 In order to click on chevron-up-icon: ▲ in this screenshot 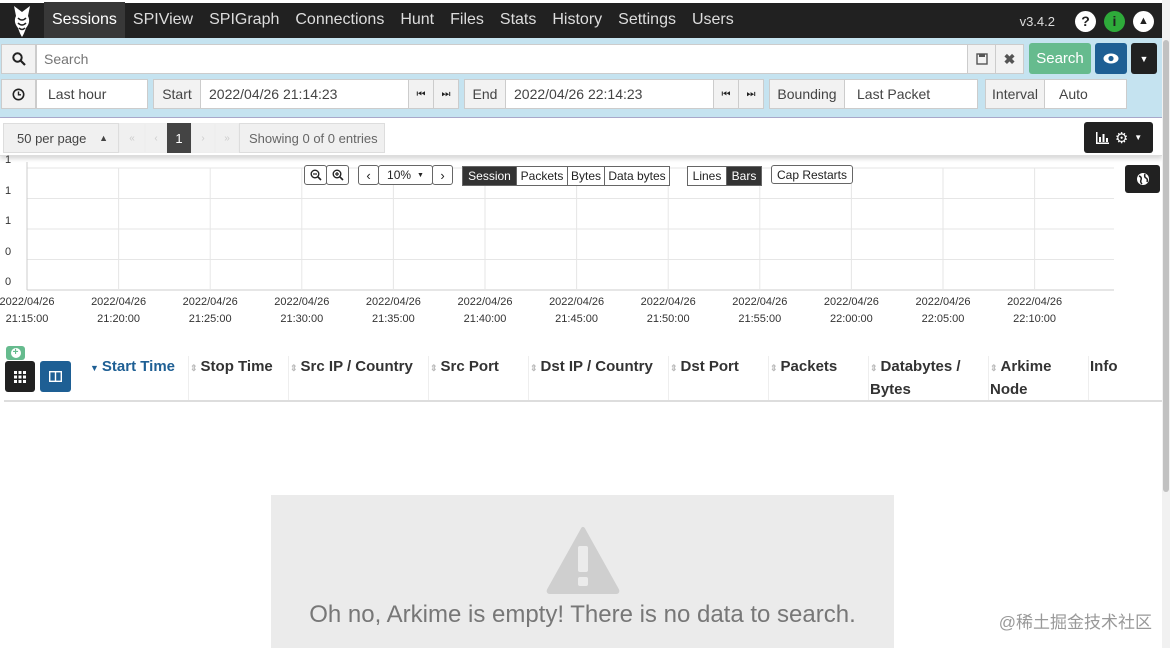, I will do `click(1143, 21)`.